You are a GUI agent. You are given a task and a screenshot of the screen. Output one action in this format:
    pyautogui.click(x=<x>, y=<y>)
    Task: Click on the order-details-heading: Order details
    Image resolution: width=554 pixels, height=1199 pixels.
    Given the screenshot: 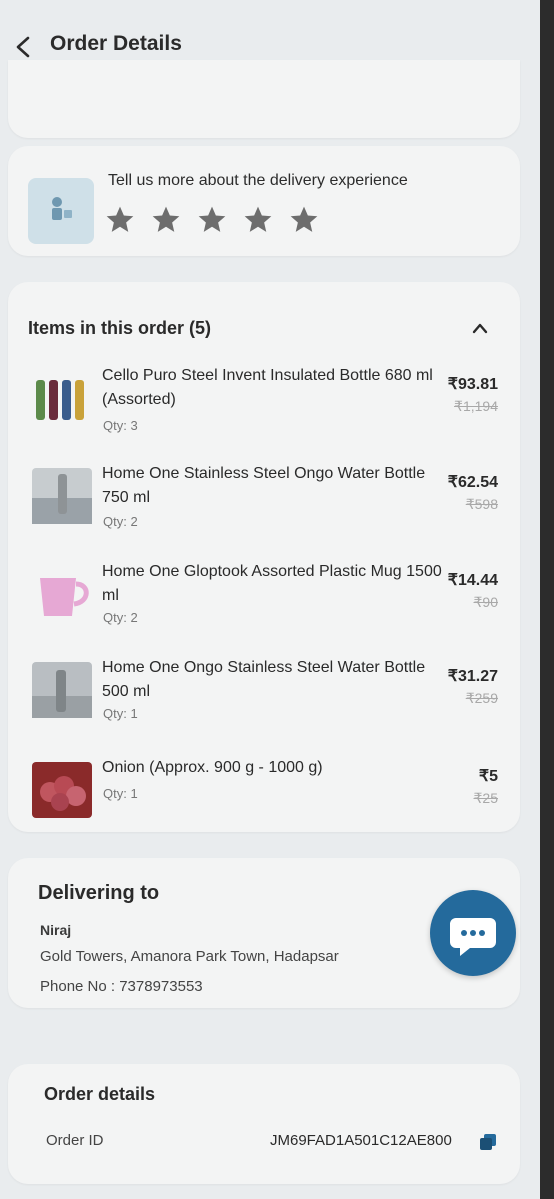 What is the action you would take?
    pyautogui.click(x=100, y=1094)
    